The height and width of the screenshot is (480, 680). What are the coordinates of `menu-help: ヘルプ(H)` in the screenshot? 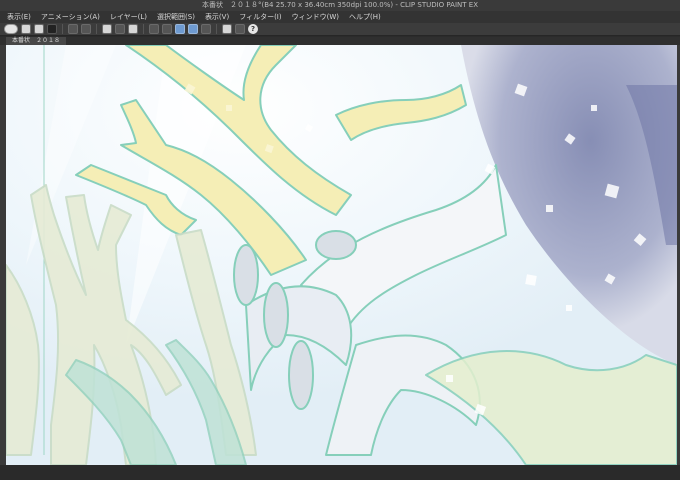 It's located at (365, 17).